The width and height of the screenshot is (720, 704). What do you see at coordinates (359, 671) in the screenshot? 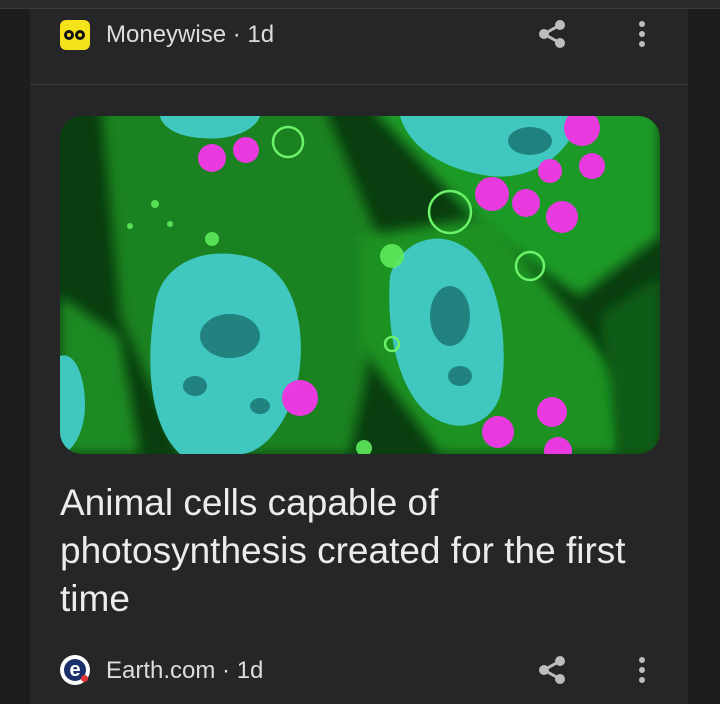
I see `article-footer: e Earth.com · 1d` at bounding box center [359, 671].